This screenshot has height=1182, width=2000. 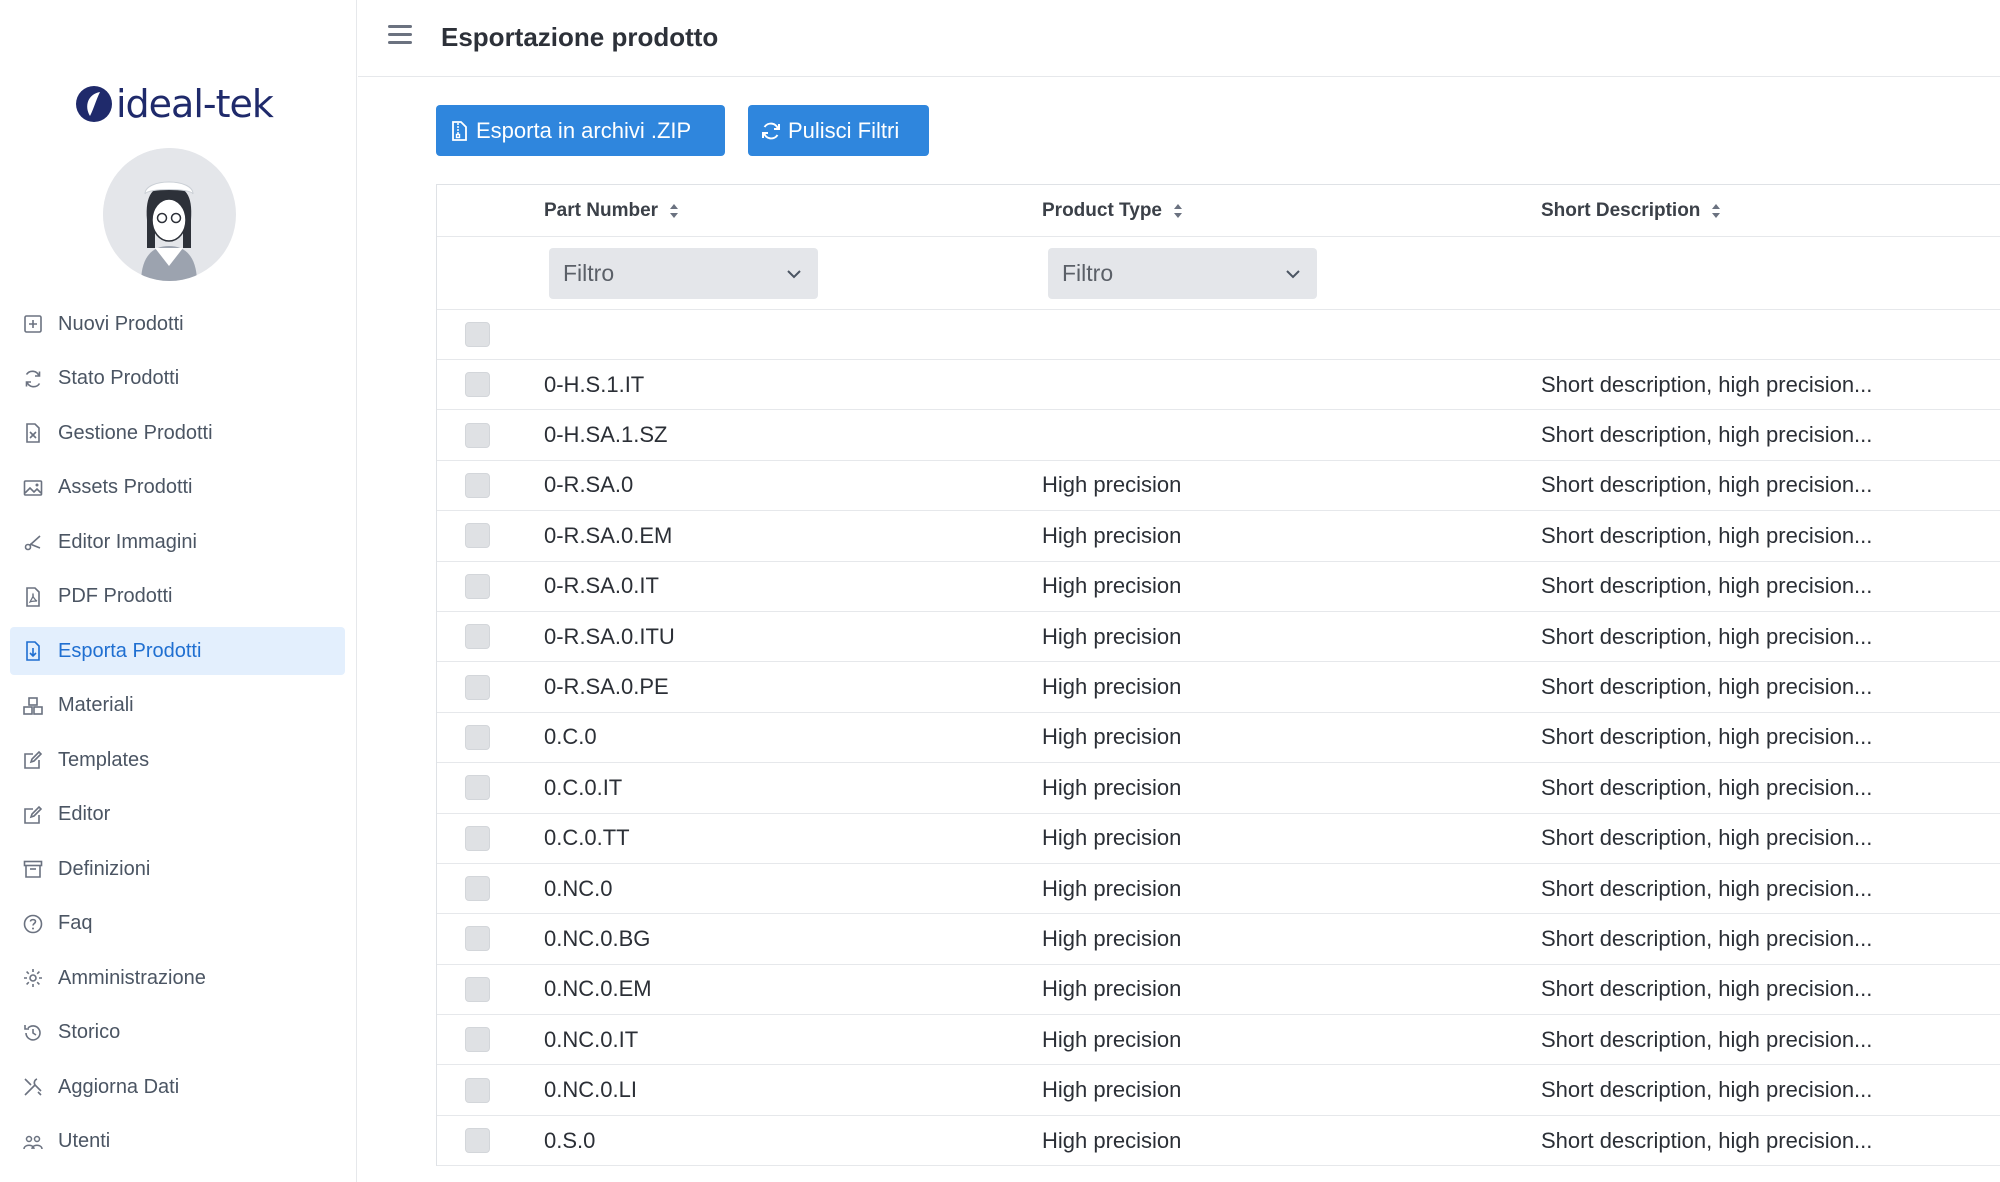 What do you see at coordinates (169, 214) in the screenshot?
I see `avatar` at bounding box center [169, 214].